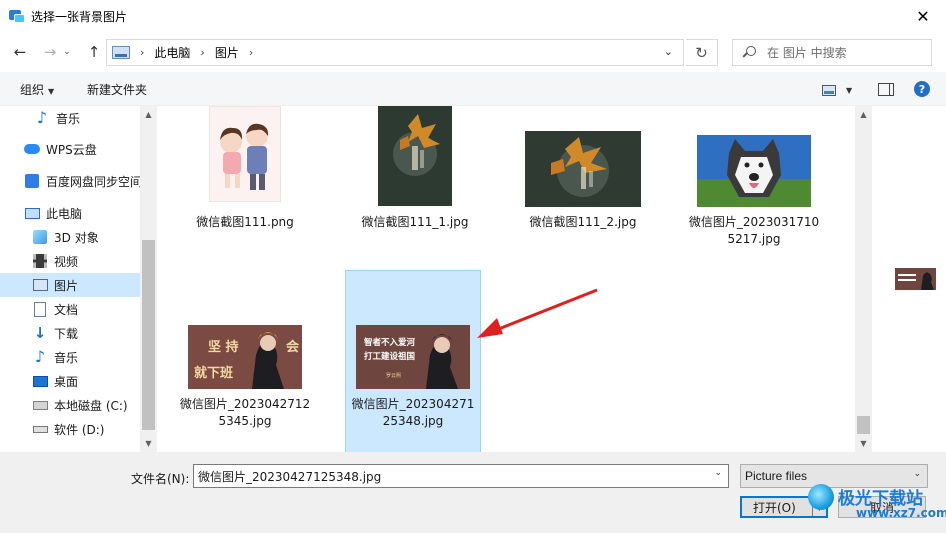 This screenshot has height=533, width=946. Describe the element at coordinates (718, 473) in the screenshot. I see `filename-dropdown-chevron-icon: ⌄` at that location.